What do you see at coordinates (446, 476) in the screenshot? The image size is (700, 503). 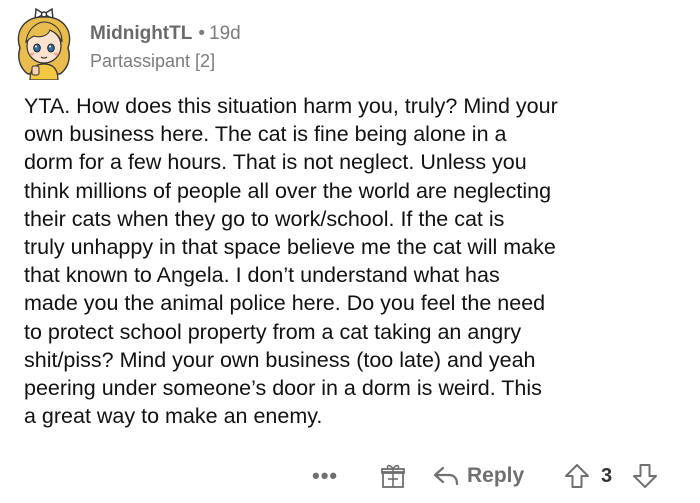 I see `reply-arrow-icon` at bounding box center [446, 476].